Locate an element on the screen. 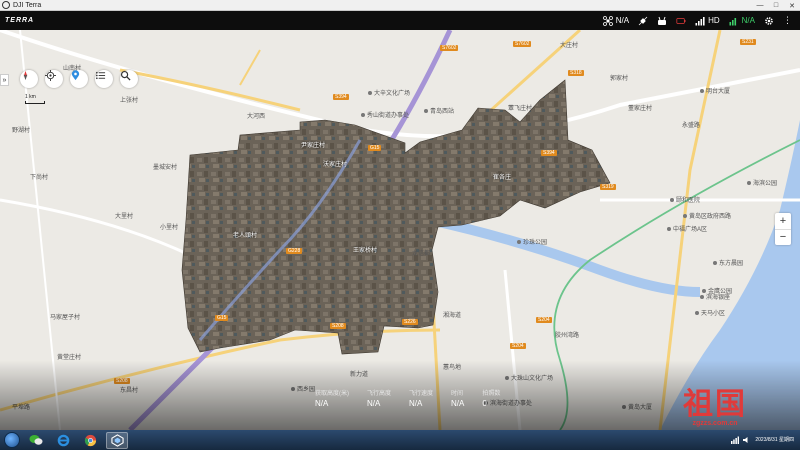 The height and width of the screenshot is (450, 800). volume-icon is located at coordinates (747, 440).